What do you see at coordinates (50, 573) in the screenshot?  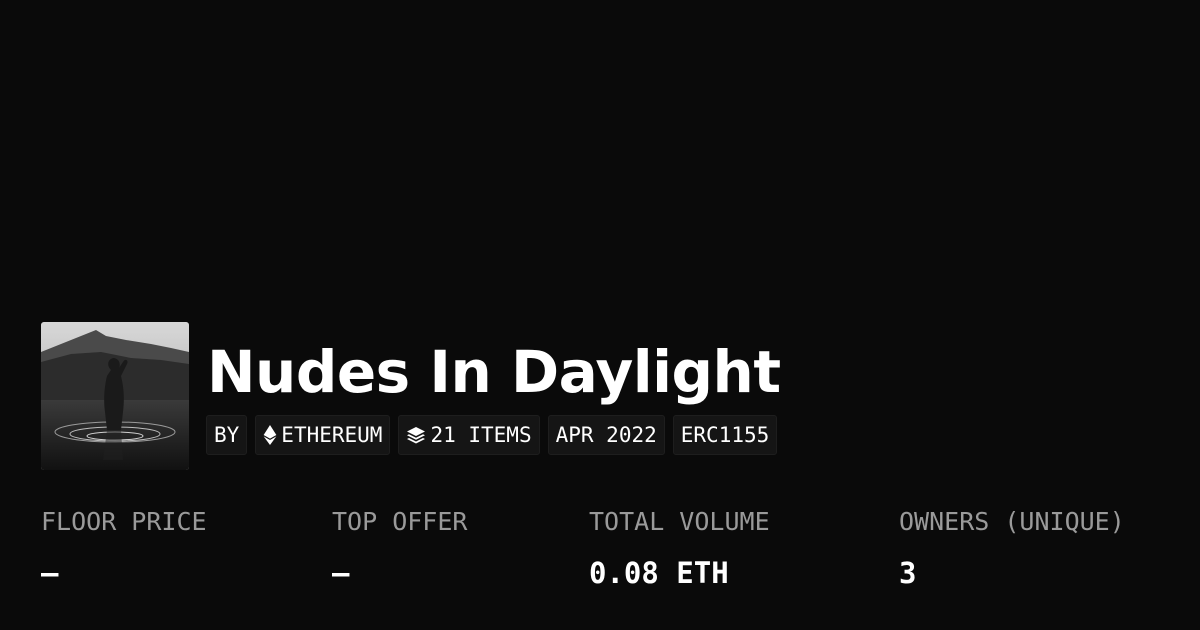 I see `floor-price-value: –` at bounding box center [50, 573].